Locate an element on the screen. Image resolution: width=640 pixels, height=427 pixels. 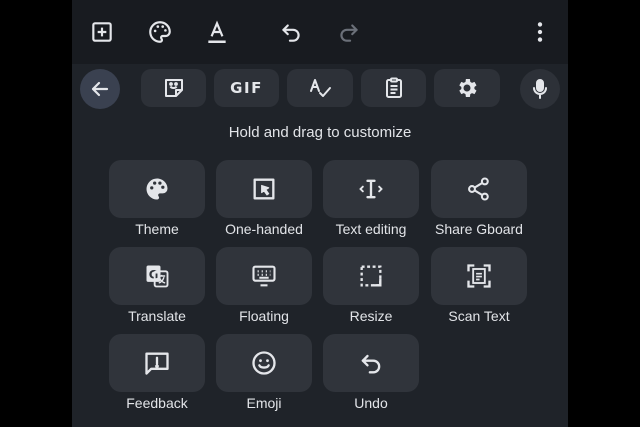
tile-label-undo: Undo is located at coordinates (371, 403).